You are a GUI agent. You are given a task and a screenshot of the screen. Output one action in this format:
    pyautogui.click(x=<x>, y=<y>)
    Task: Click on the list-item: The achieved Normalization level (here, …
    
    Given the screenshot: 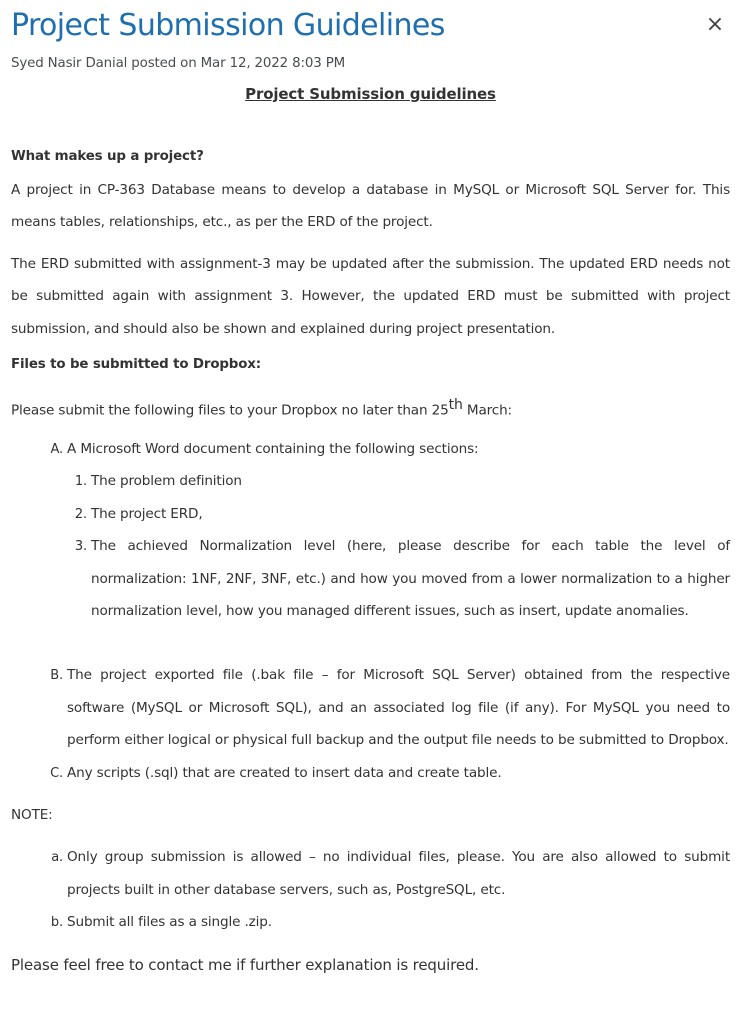 What is the action you would take?
    pyautogui.click(x=410, y=578)
    